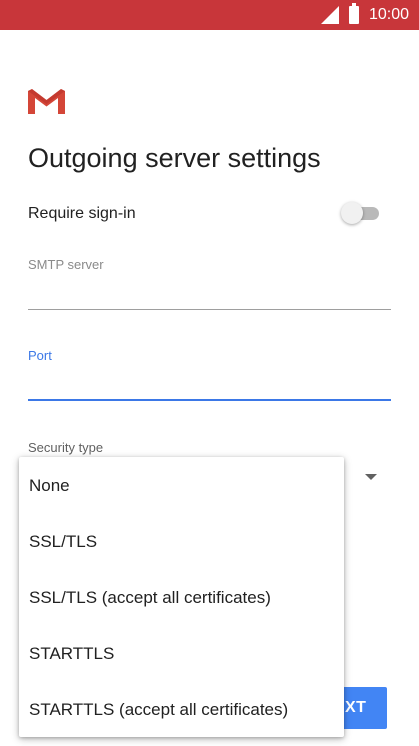  What do you see at coordinates (209, 309) in the screenshot?
I see `smtp-server-input` at bounding box center [209, 309].